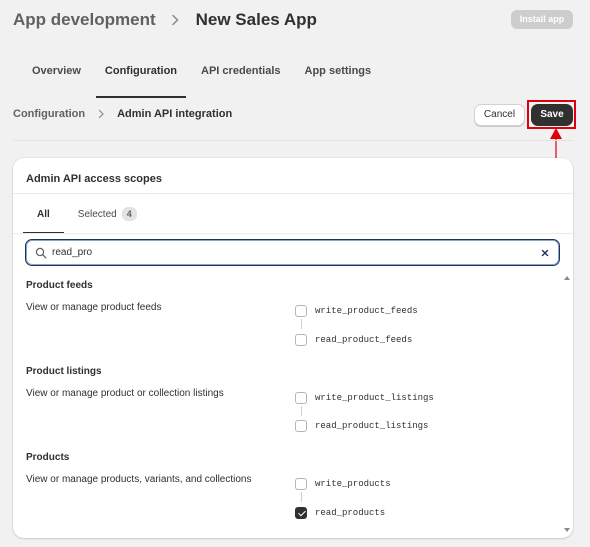 Image resolution: width=590 pixels, height=547 pixels. I want to click on card-title: Admin API access scopes, so click(94, 179).